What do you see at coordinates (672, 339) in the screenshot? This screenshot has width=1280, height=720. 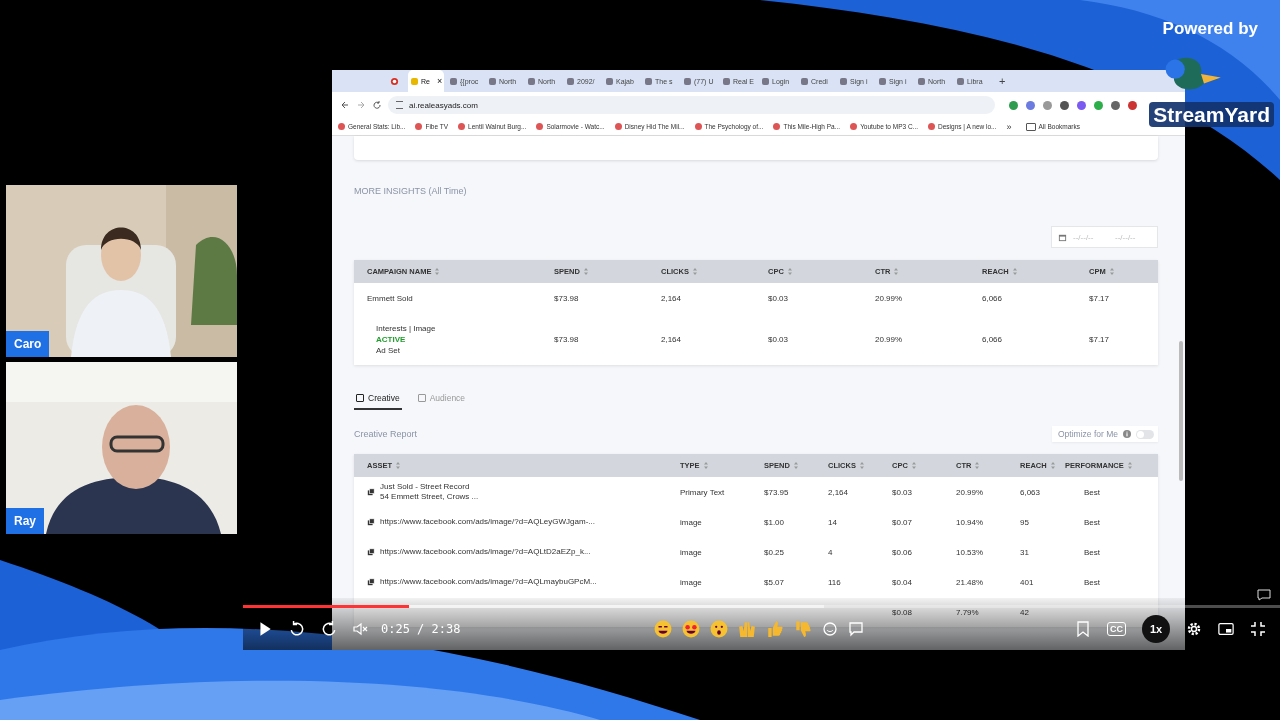 I see `table-cell-text: 2,164` at bounding box center [672, 339].